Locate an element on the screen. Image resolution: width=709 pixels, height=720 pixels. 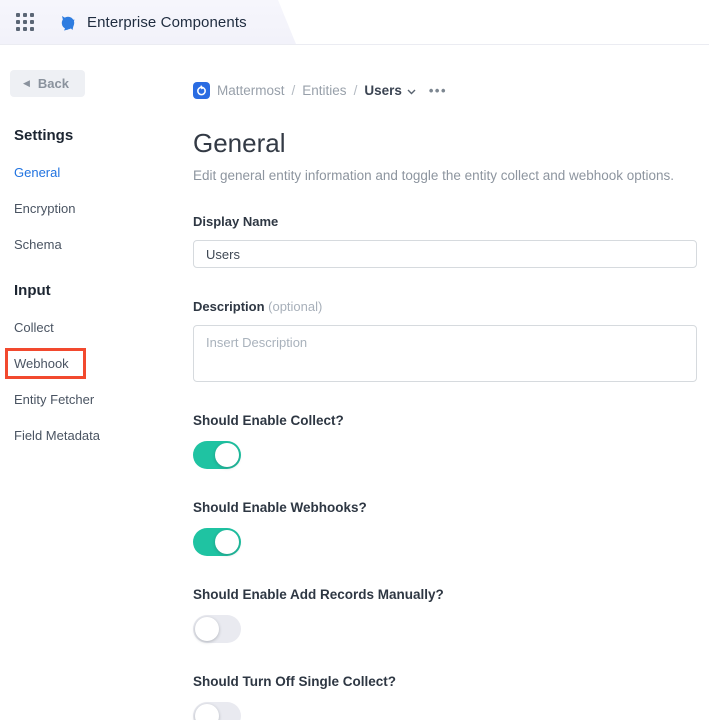
app-header: Enterprise Components is located at coordinates (354, 22).